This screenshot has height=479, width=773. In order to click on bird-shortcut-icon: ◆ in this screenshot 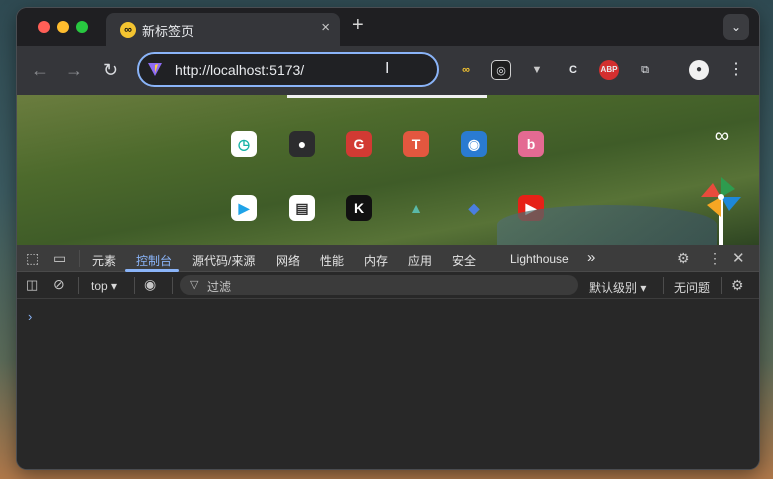, I will do `click(474, 208)`.